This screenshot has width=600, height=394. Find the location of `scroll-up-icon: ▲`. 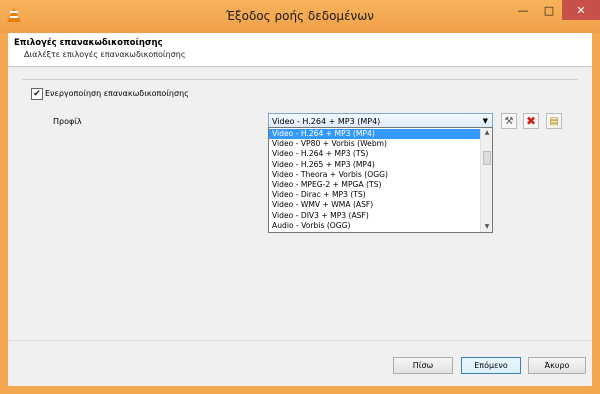

scroll-up-icon: ▲ is located at coordinates (486, 133).